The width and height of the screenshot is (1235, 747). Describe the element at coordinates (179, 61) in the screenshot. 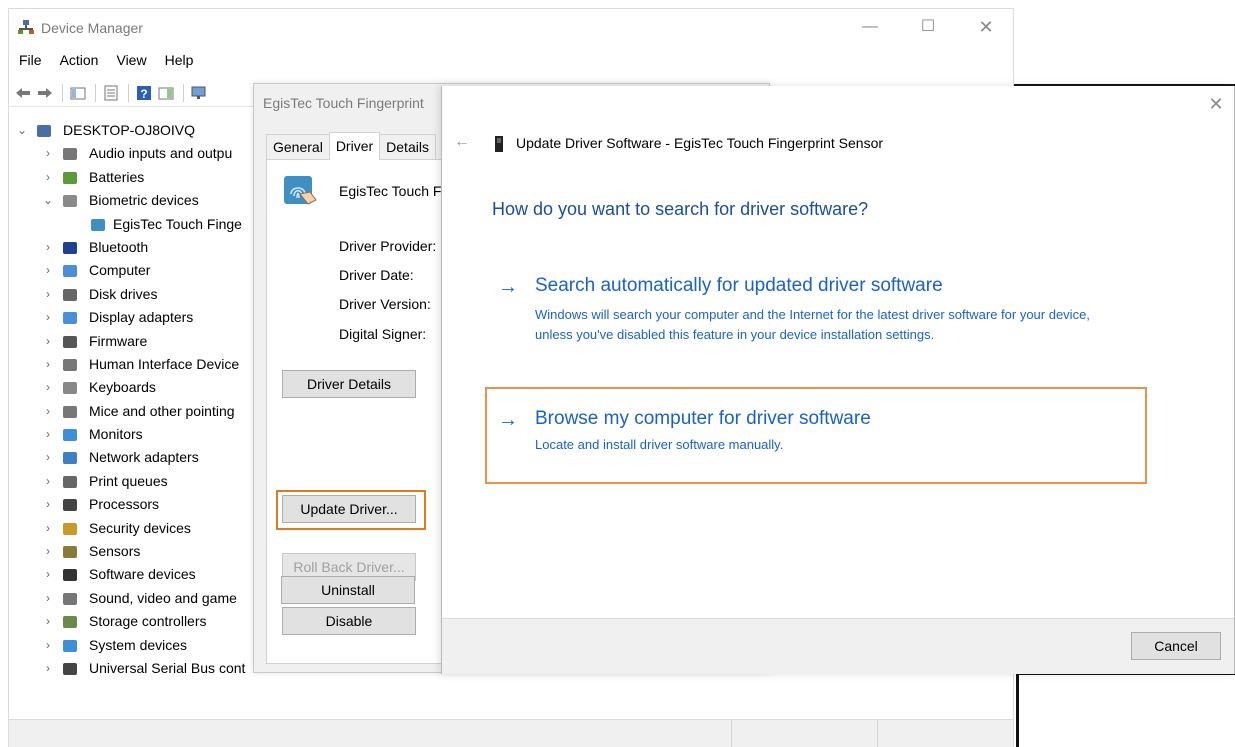

I see `menu-help: Help` at that location.